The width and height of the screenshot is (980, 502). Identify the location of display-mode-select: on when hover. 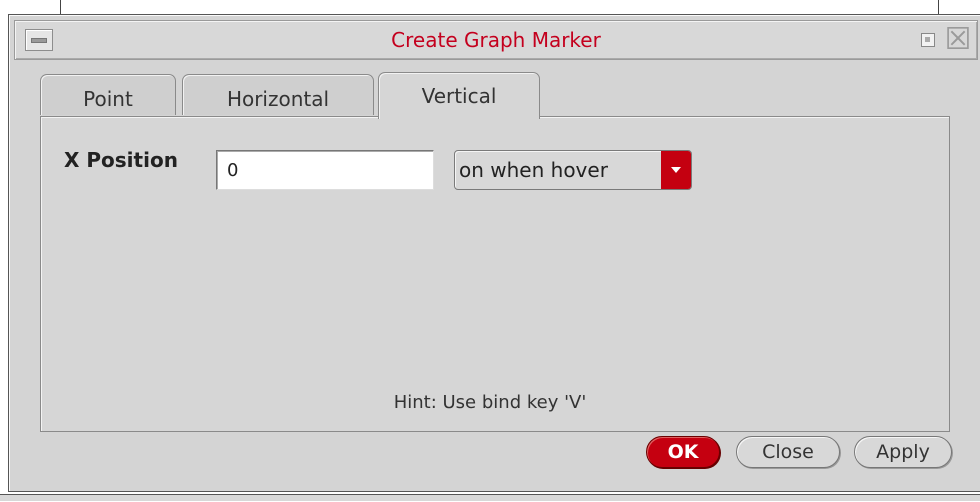
(573, 170).